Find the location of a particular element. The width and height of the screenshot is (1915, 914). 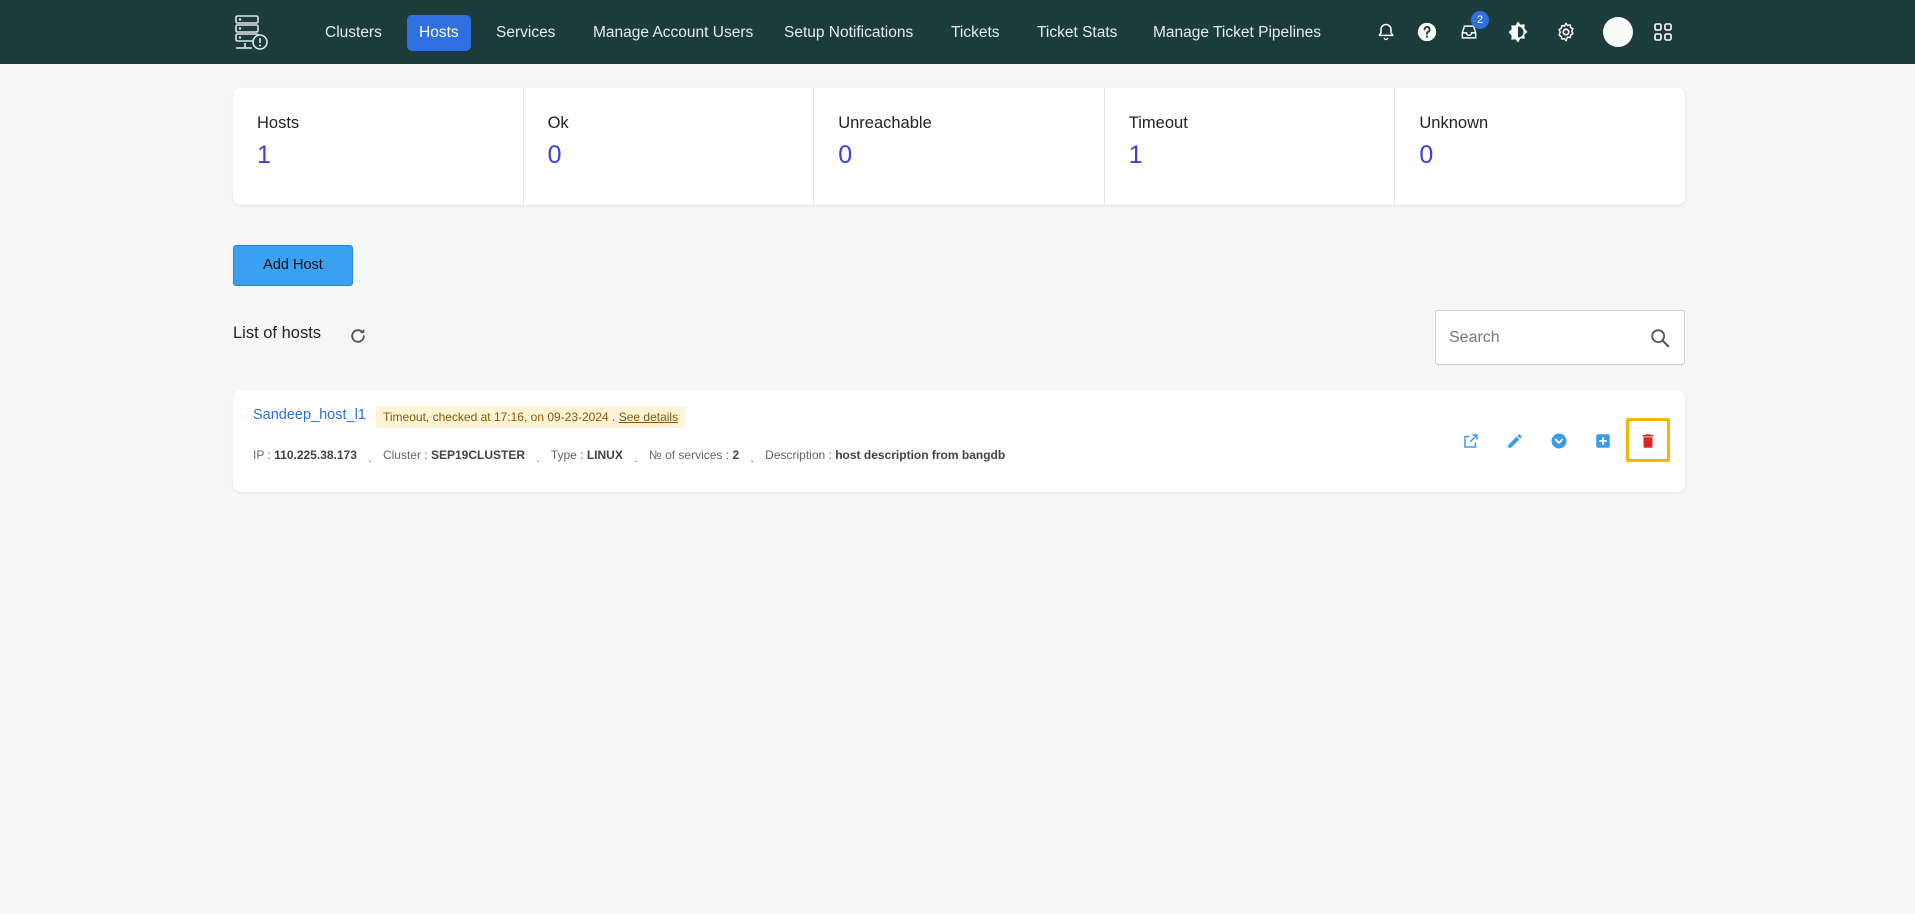

theme-icon is located at coordinates (1518, 32).